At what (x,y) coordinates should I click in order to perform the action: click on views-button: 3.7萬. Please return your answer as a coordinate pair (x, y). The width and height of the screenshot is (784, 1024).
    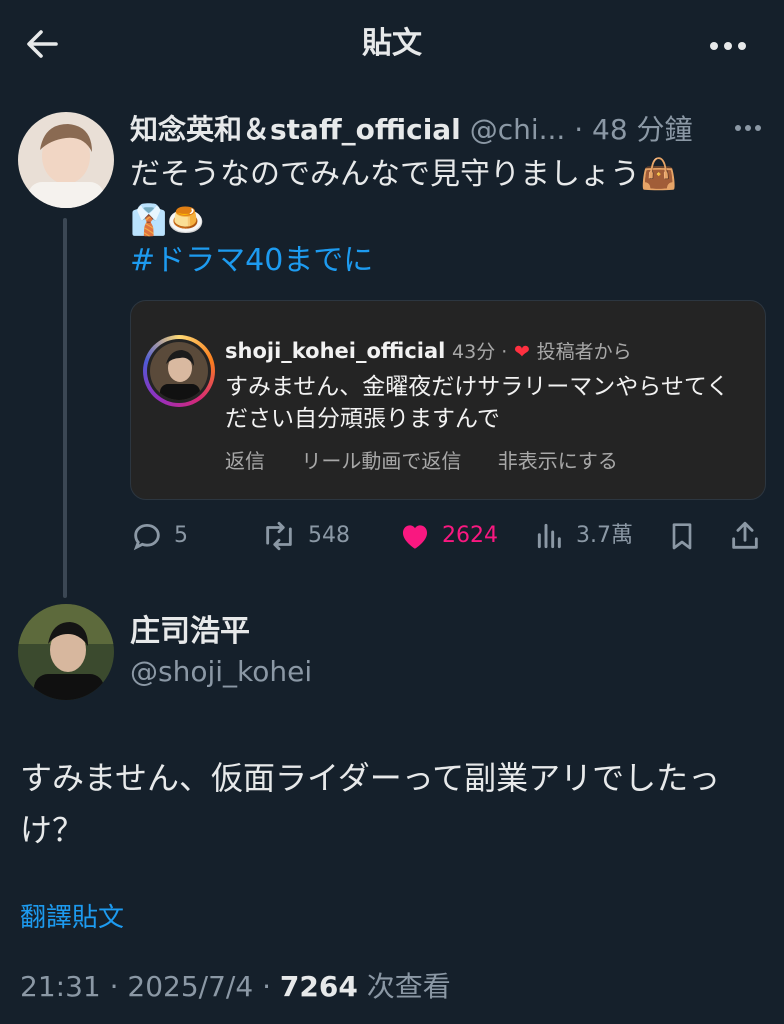
    Looking at the image, I should click on (583, 536).